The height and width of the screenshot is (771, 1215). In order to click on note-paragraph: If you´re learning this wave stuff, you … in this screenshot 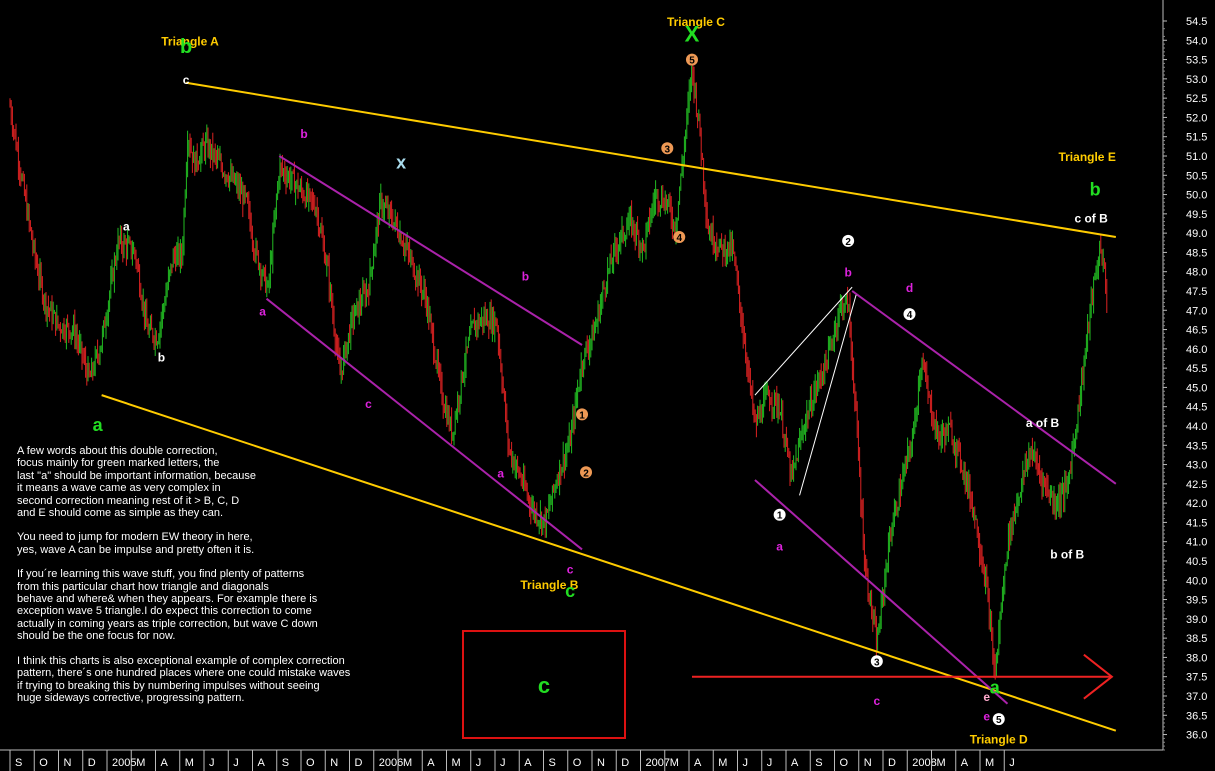, I will do `click(167, 605)`.